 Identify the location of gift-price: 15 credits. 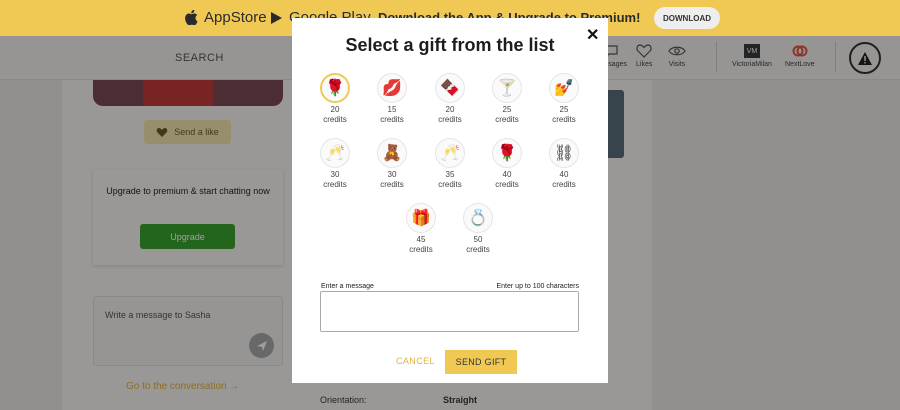
(392, 115).